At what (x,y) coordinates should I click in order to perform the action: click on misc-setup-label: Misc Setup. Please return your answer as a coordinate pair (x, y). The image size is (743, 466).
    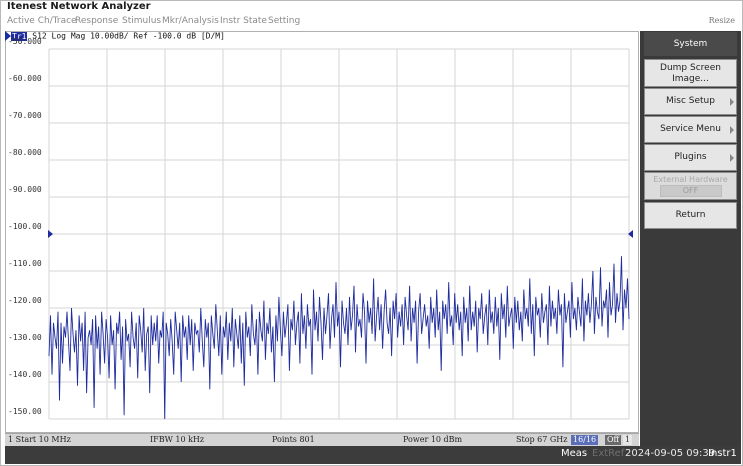
    Looking at the image, I should click on (690, 101).